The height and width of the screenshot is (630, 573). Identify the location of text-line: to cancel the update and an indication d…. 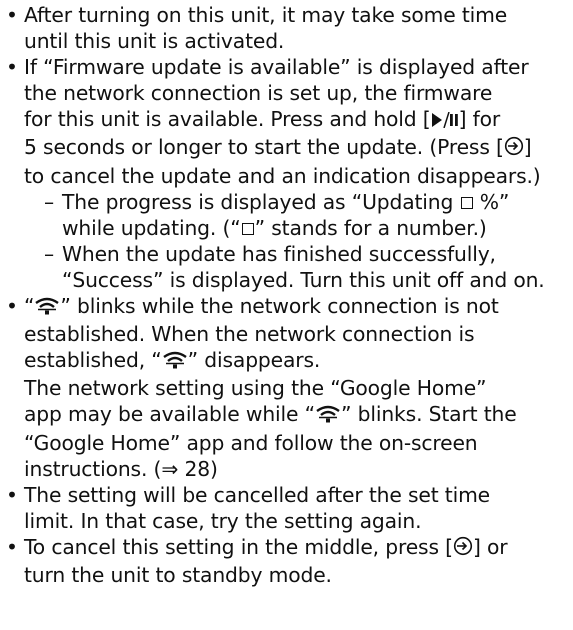
(282, 175).